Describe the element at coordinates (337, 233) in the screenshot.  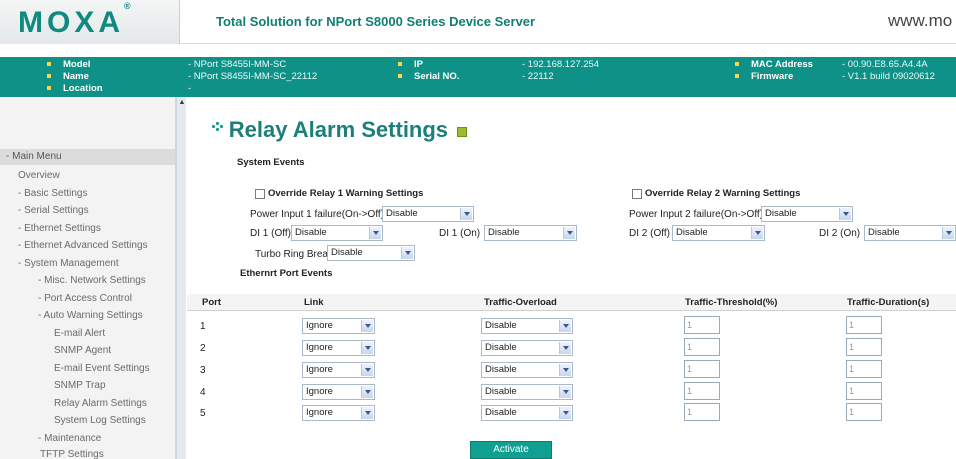
I see `di1-off-select: Disable` at that location.